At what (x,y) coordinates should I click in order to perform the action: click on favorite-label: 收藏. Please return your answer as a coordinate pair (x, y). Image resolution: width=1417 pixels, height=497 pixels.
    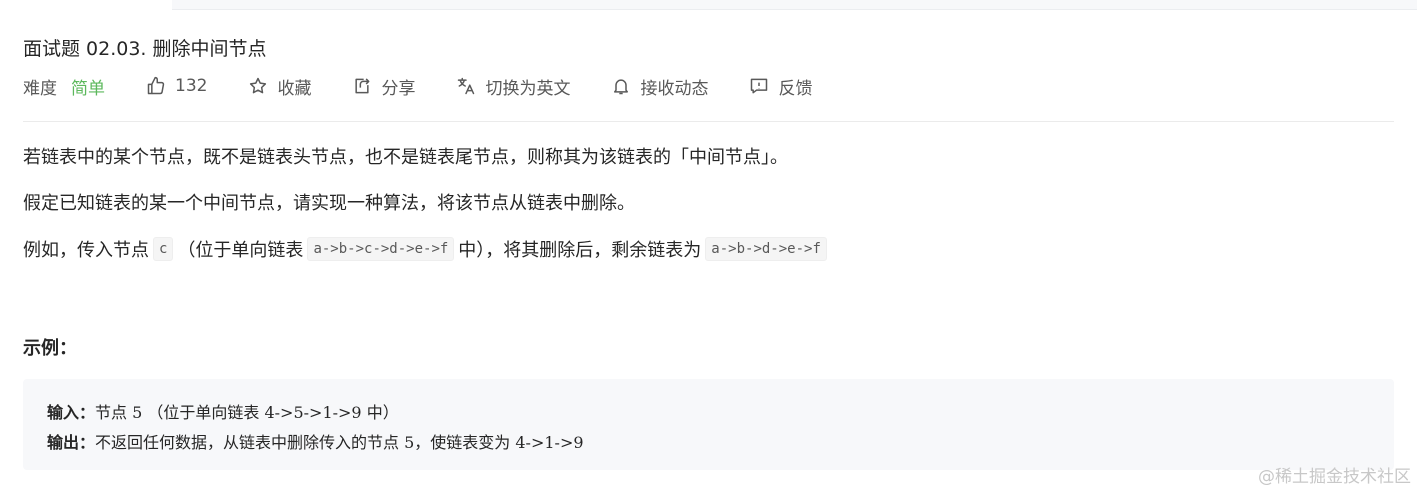
    Looking at the image, I should click on (294, 88).